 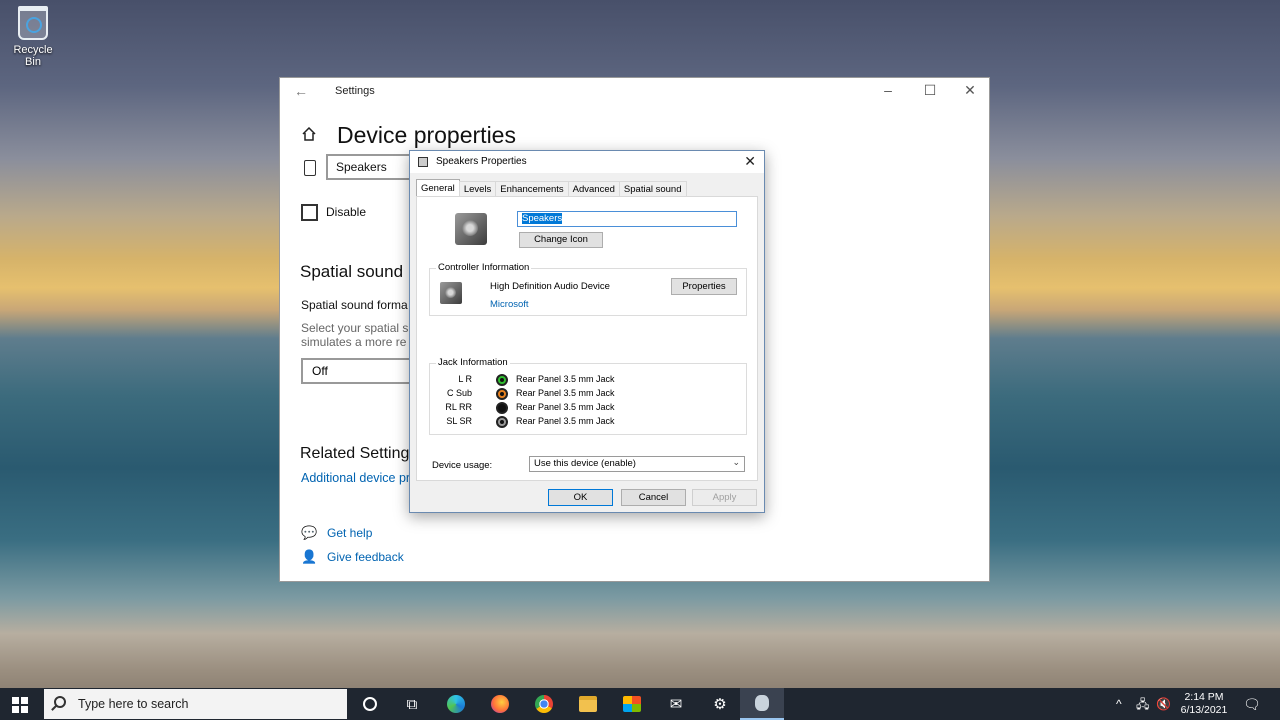 I want to click on tab-general: General, so click(x=438, y=187).